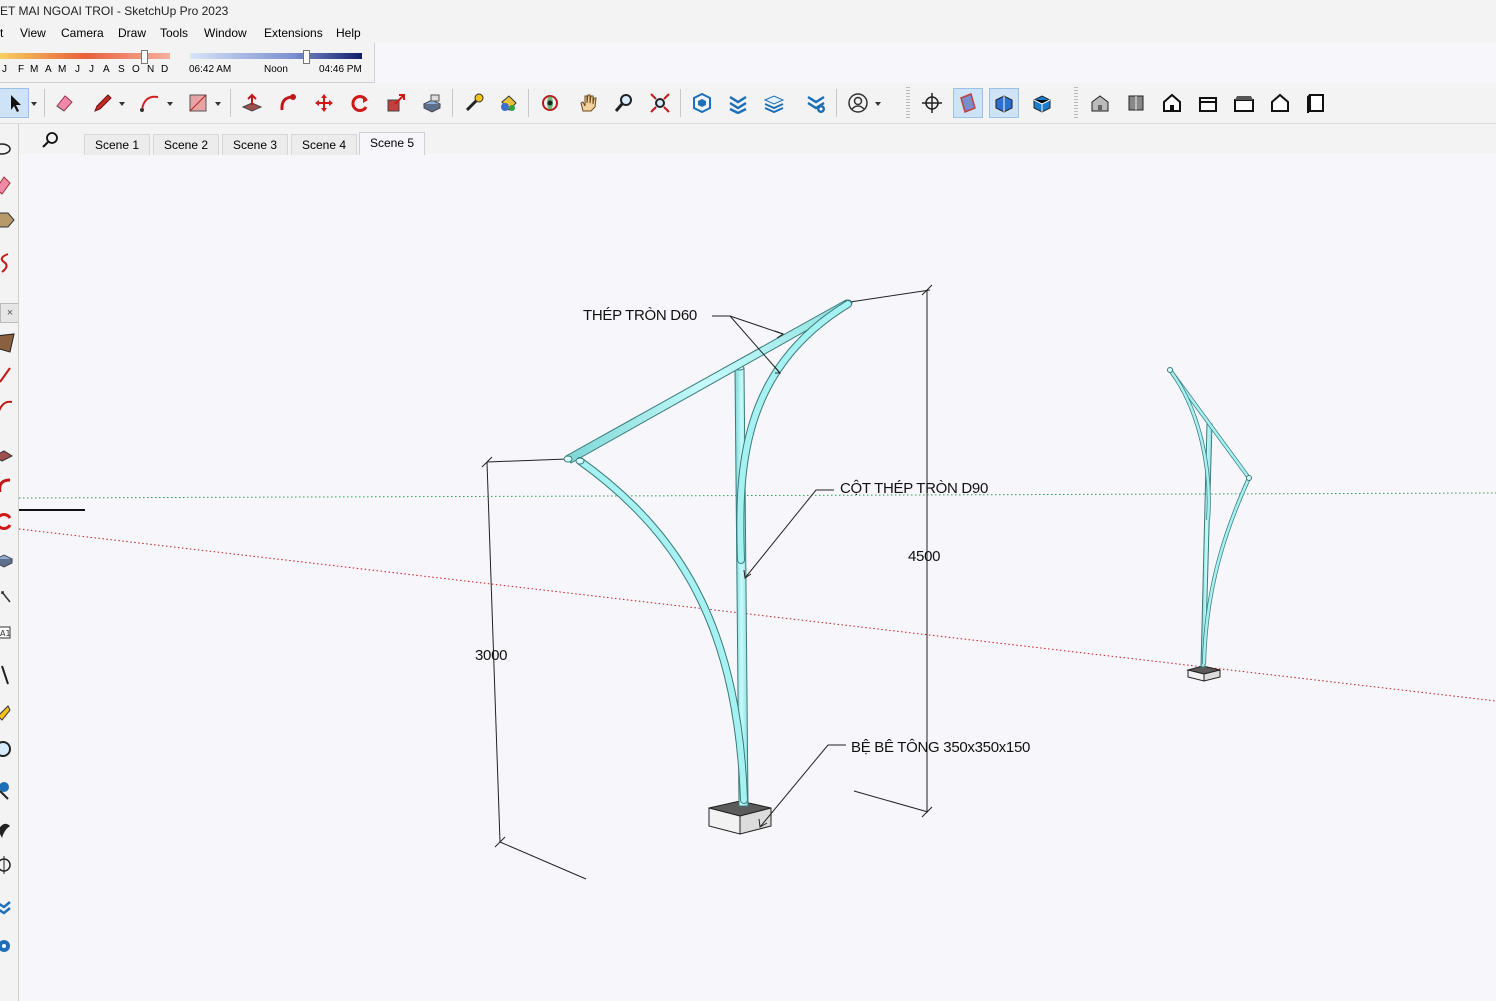 The image size is (1496, 1001). What do you see at coordinates (50, 140) in the screenshot?
I see `search-scenes-icon` at bounding box center [50, 140].